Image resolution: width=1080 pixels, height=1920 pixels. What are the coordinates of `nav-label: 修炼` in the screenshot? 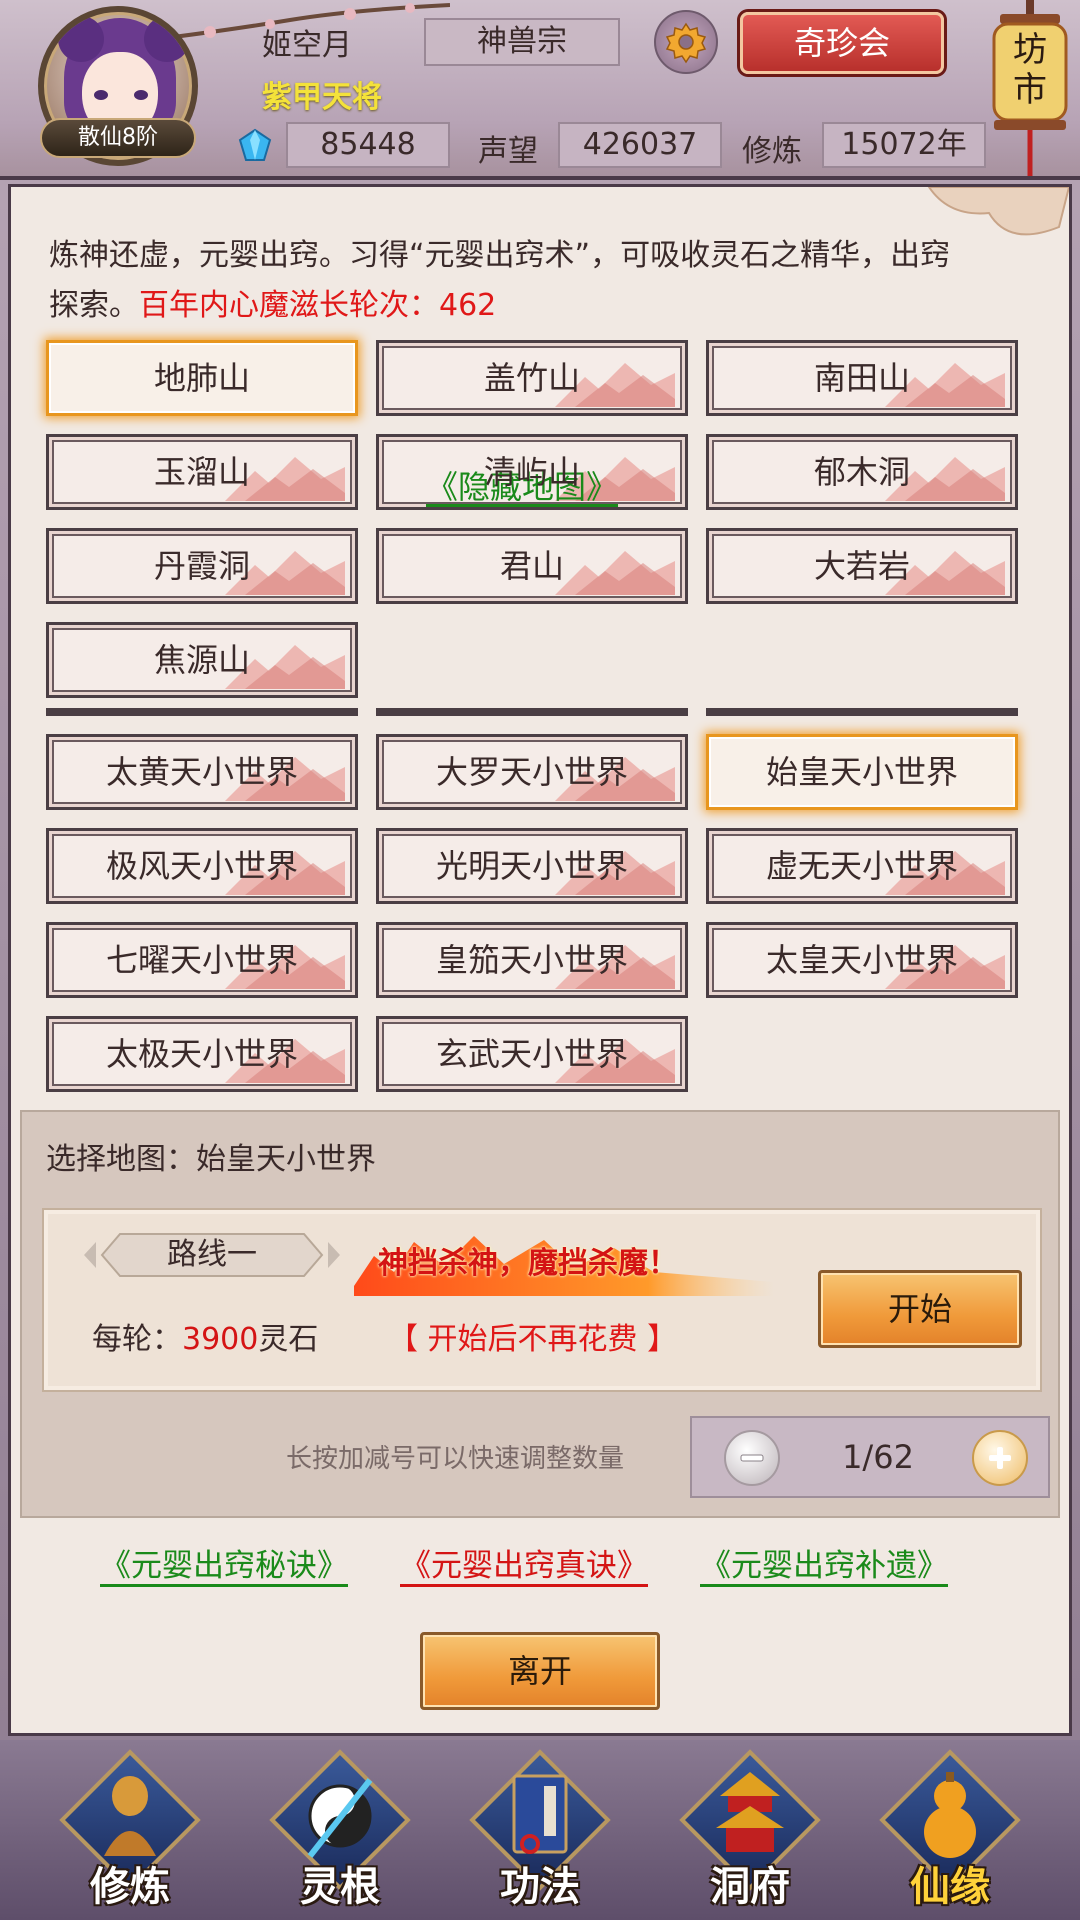 It's located at (130, 1887).